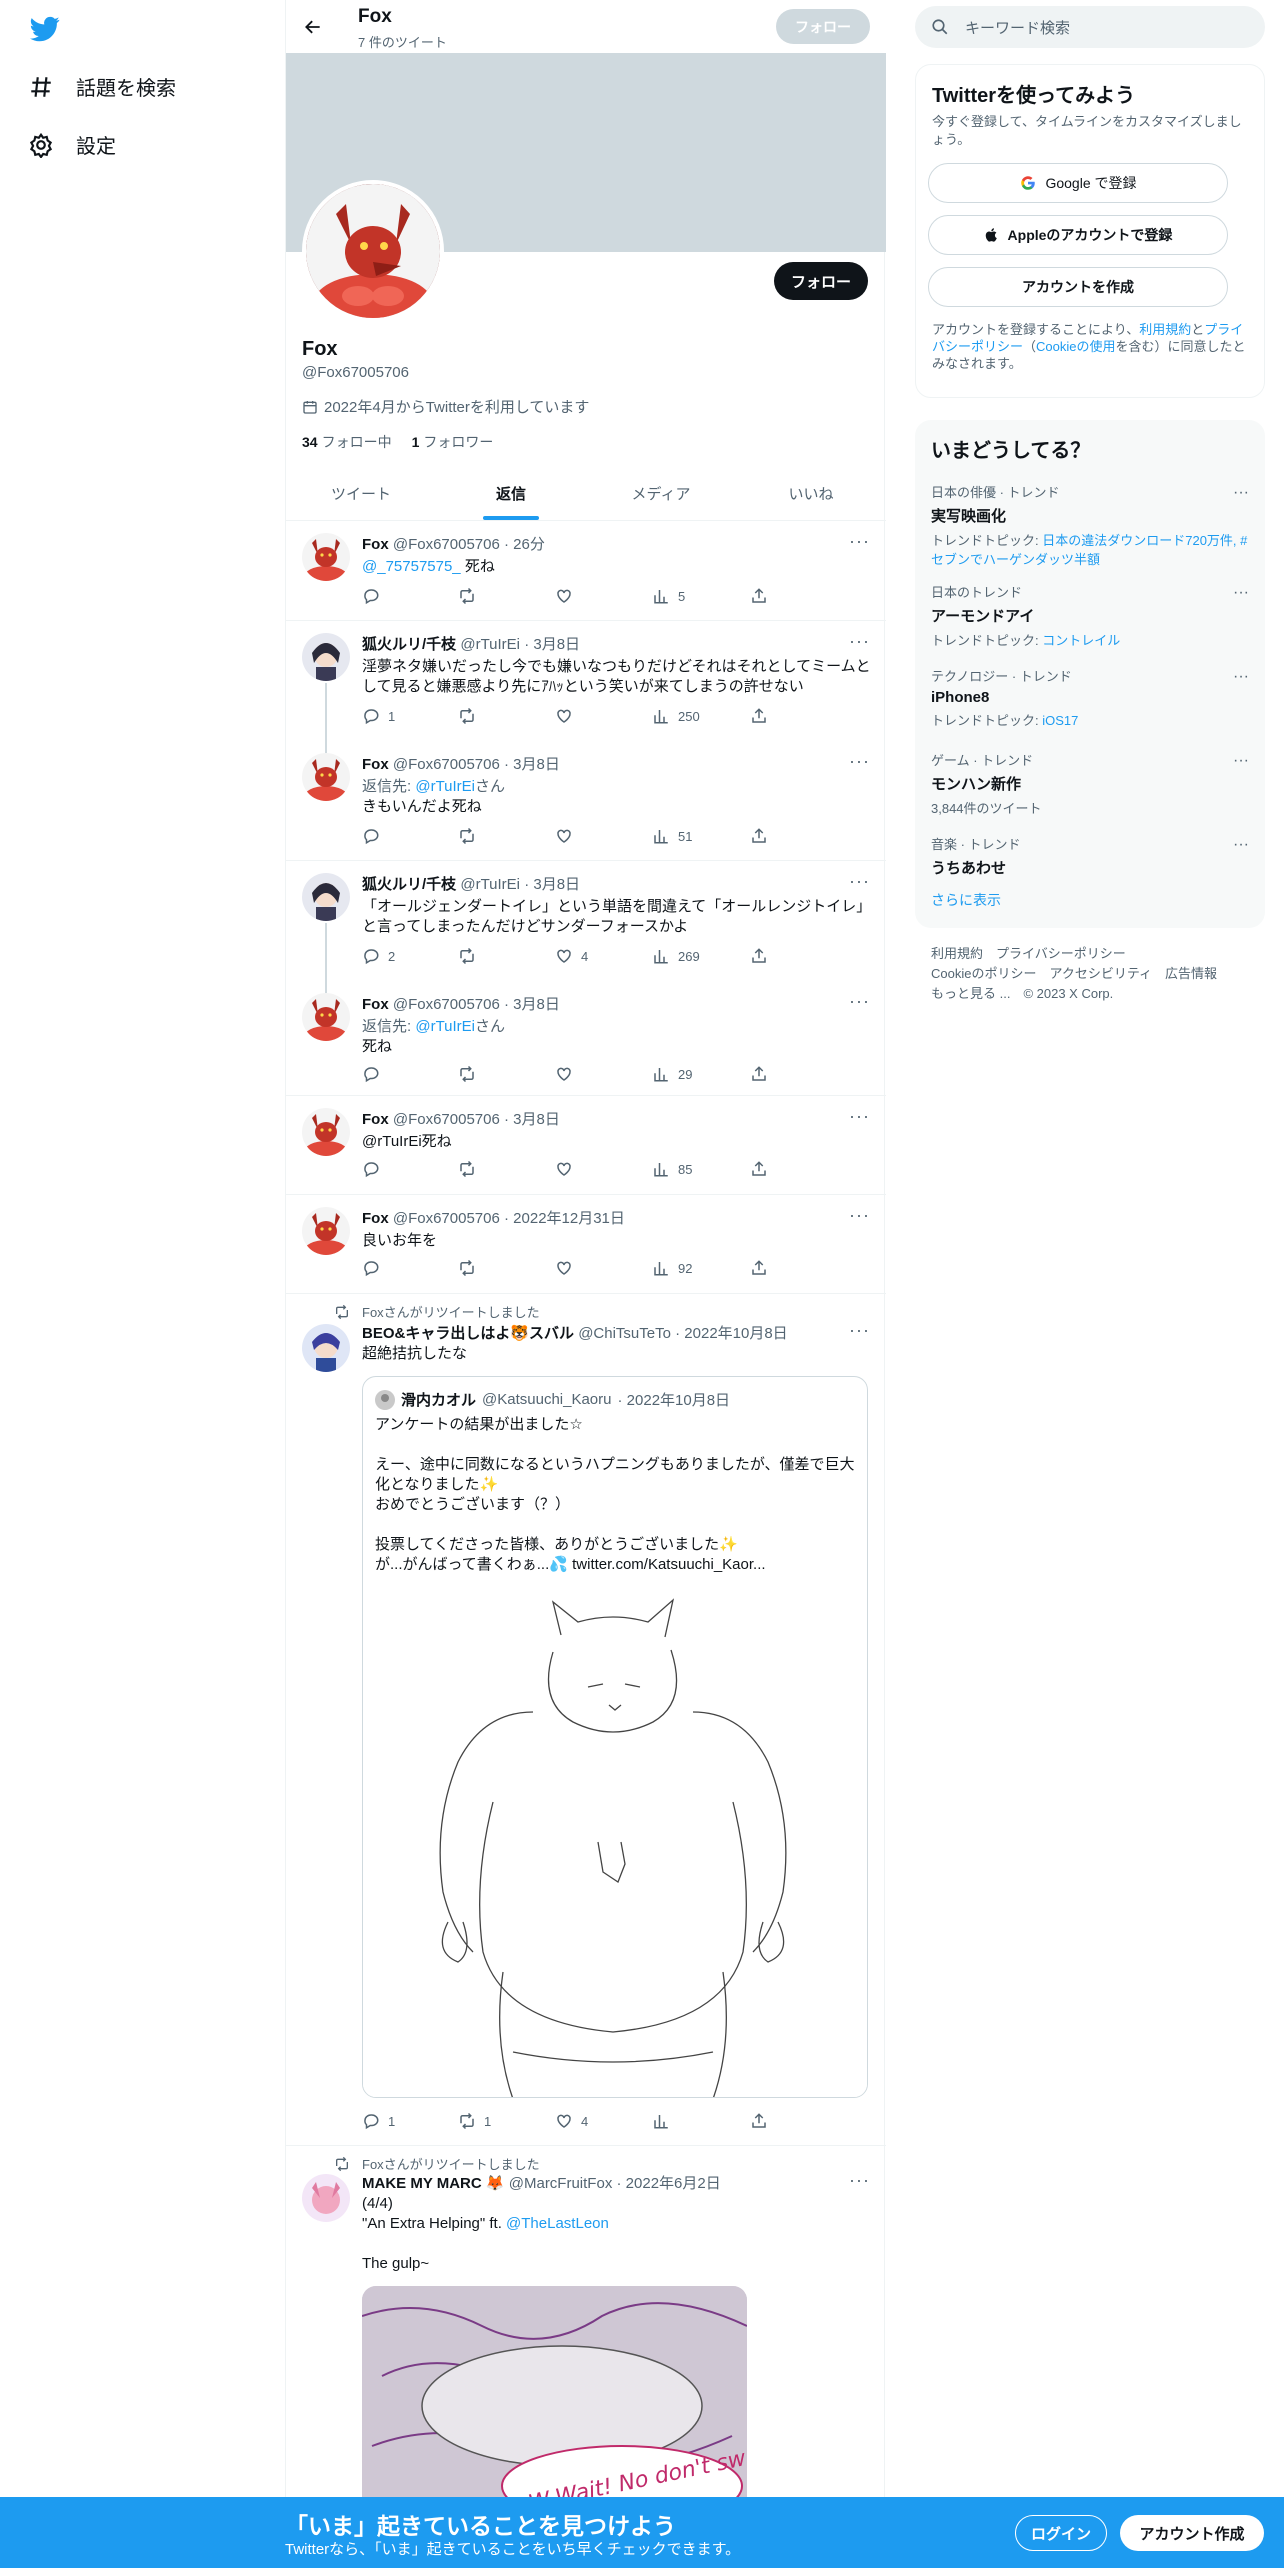 This screenshot has width=1284, height=2568. I want to click on views-button: 29, so click(672, 1074).